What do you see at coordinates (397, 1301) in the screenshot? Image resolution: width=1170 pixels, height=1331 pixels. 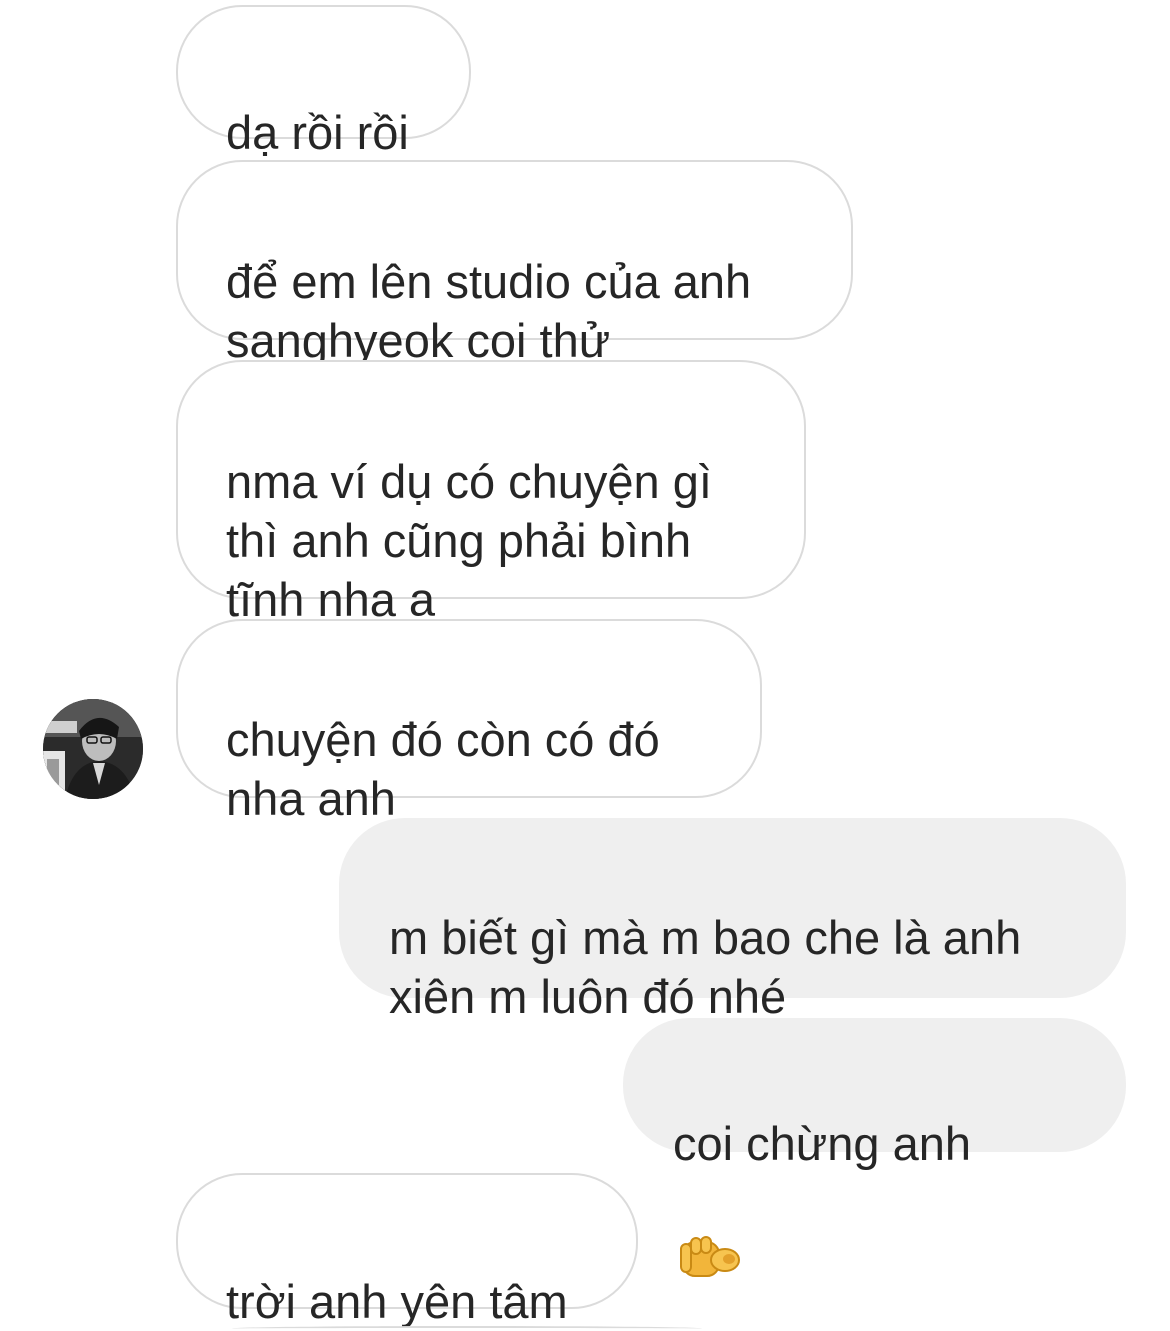 I see `message-text: trời anh yên tâm` at bounding box center [397, 1301].